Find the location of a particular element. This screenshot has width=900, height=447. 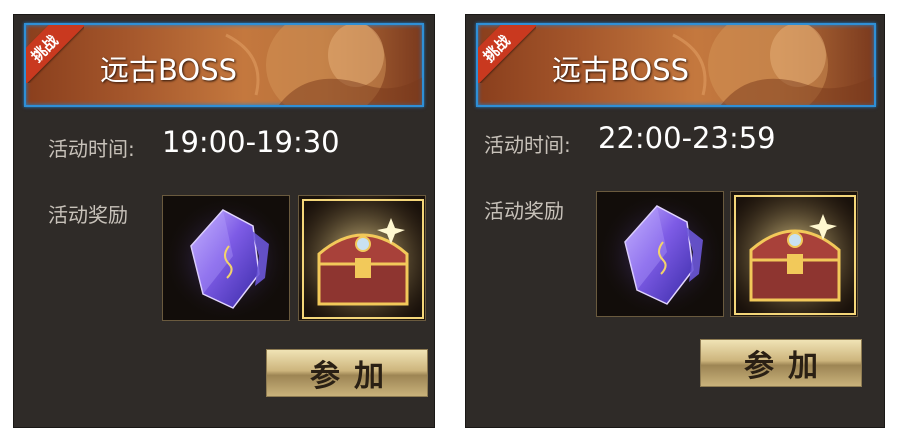

time-value: 22:00-23:59 is located at coordinates (687, 138).